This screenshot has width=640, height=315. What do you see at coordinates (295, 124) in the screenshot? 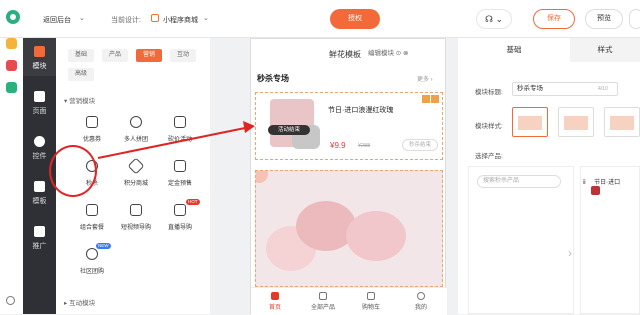
I see `product-image` at bounding box center [295, 124].